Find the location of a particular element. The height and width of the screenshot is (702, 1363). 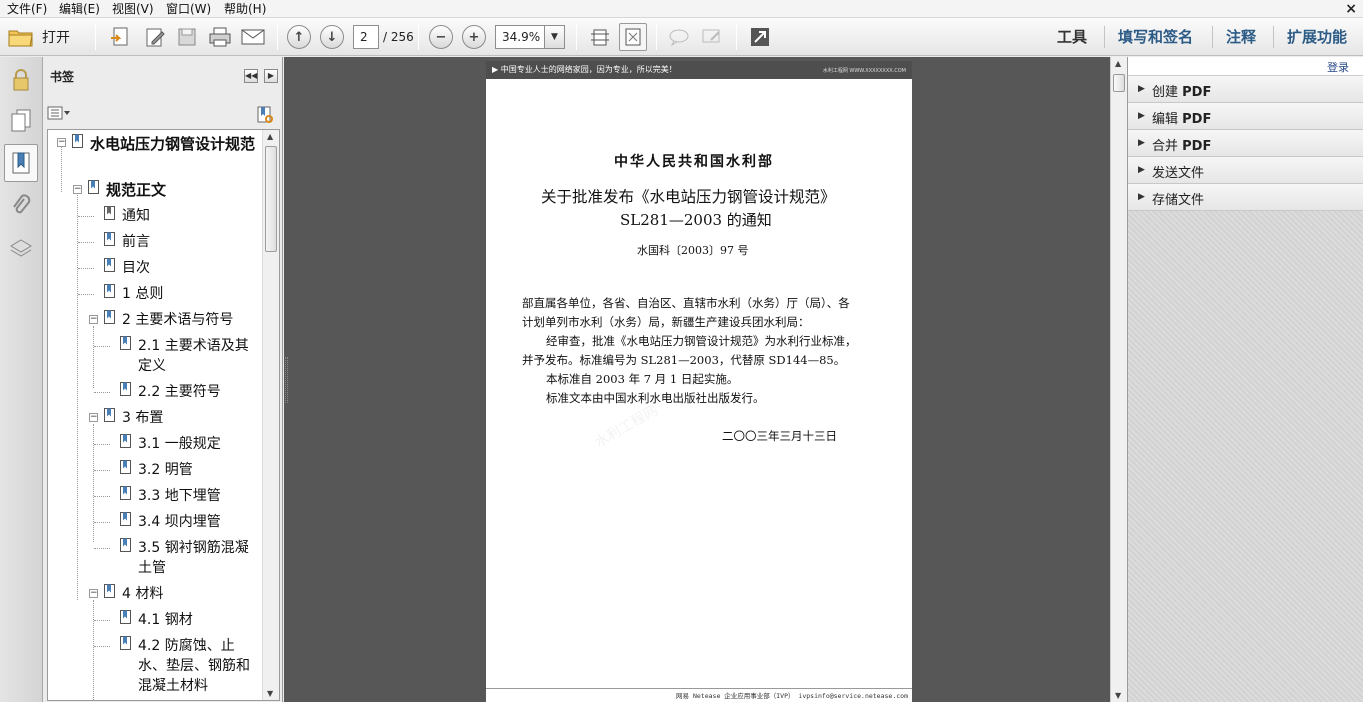

bookmark-item: 目次 is located at coordinates (136, 268).